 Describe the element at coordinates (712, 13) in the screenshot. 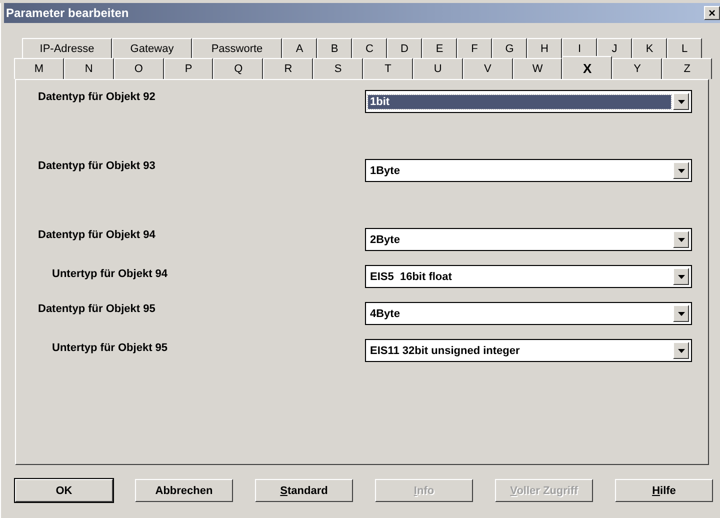

I see `close-button: ×` at that location.